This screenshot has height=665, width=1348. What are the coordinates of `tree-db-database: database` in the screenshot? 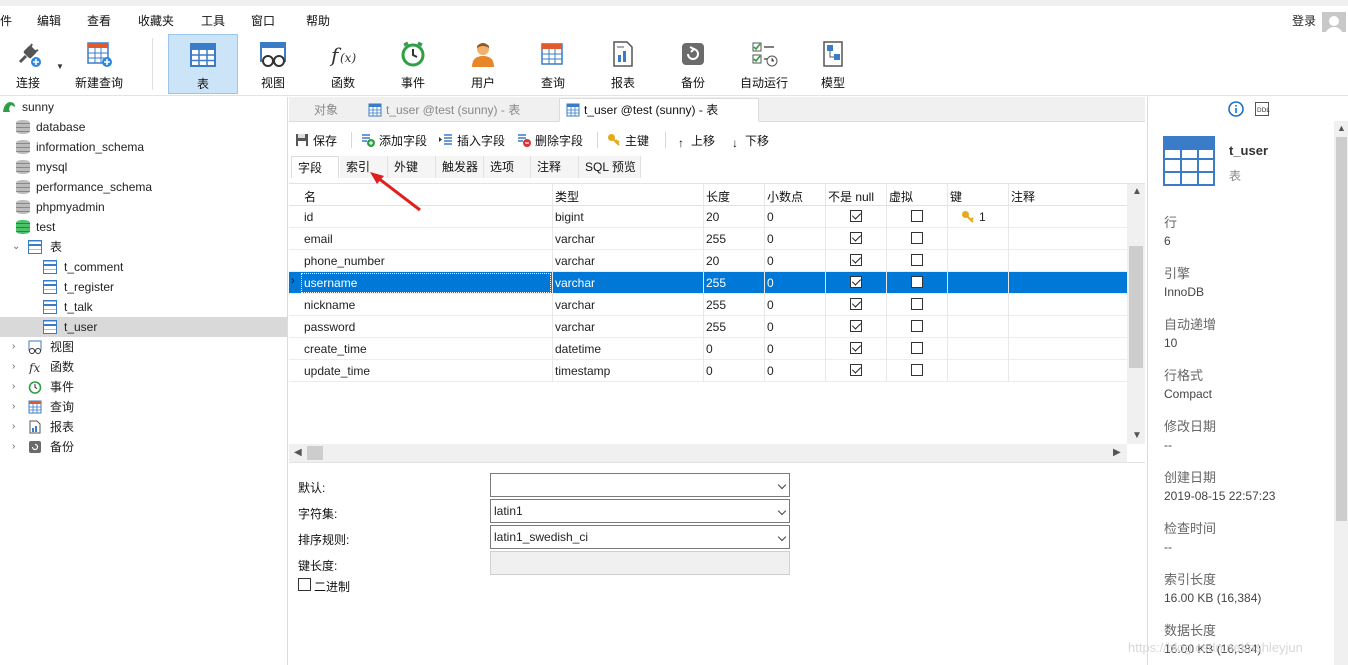 It's located at (143, 127).